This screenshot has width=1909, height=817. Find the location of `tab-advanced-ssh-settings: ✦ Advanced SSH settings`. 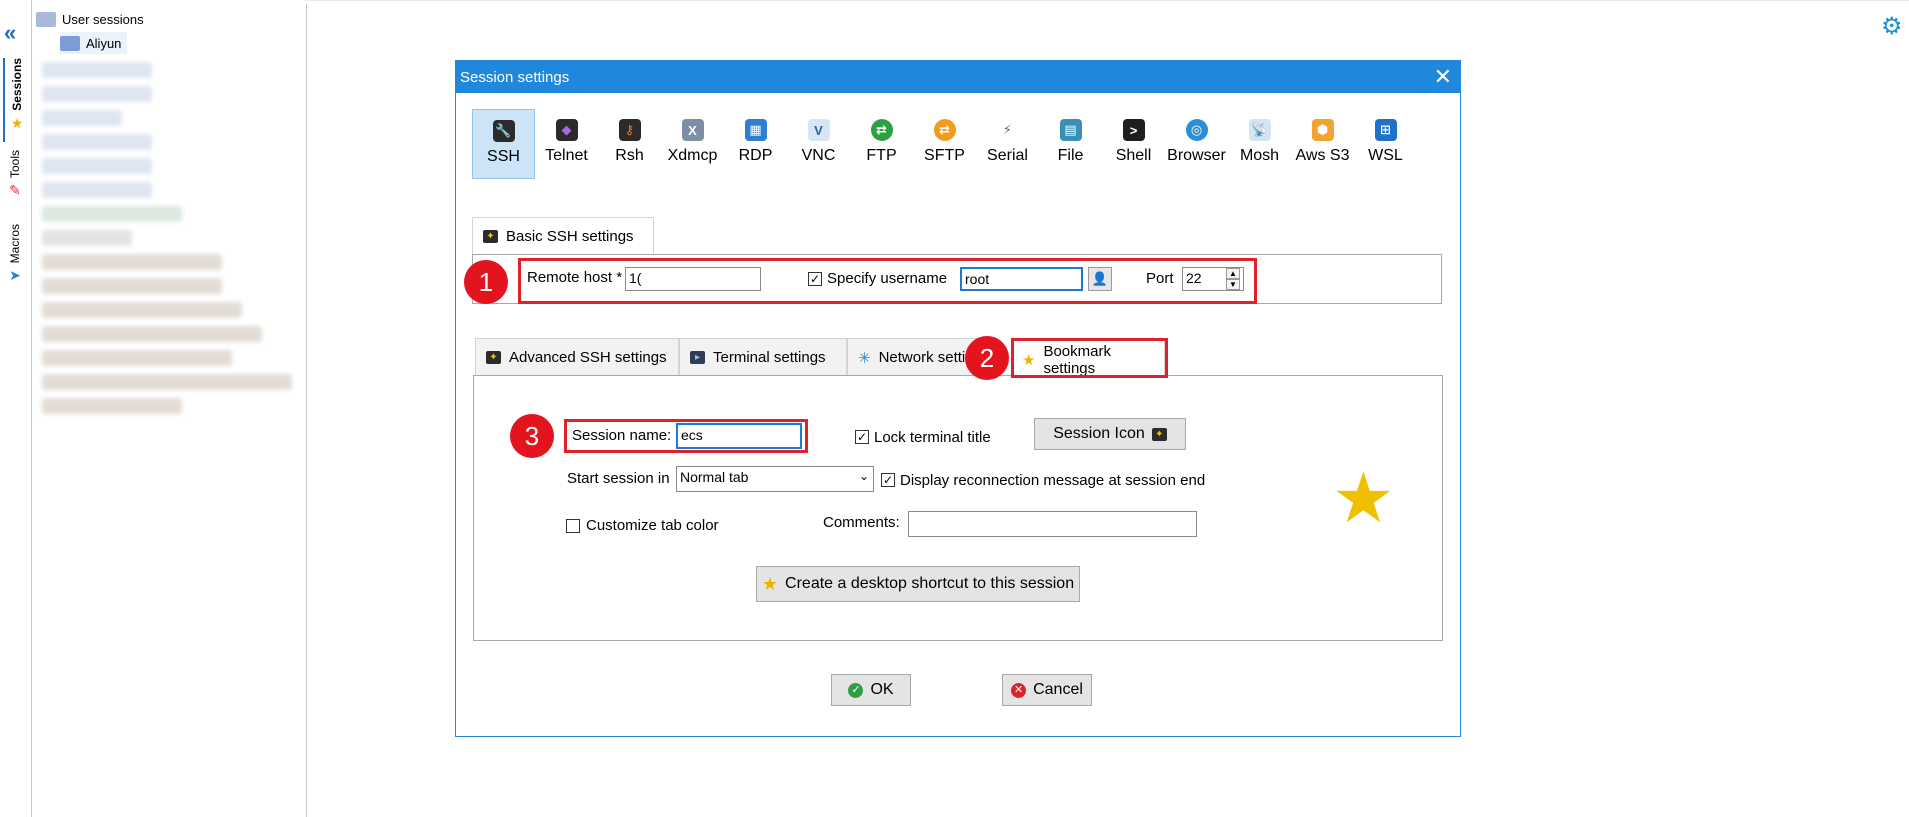

tab-advanced-ssh-settings: ✦ Advanced SSH settings is located at coordinates (577, 357).